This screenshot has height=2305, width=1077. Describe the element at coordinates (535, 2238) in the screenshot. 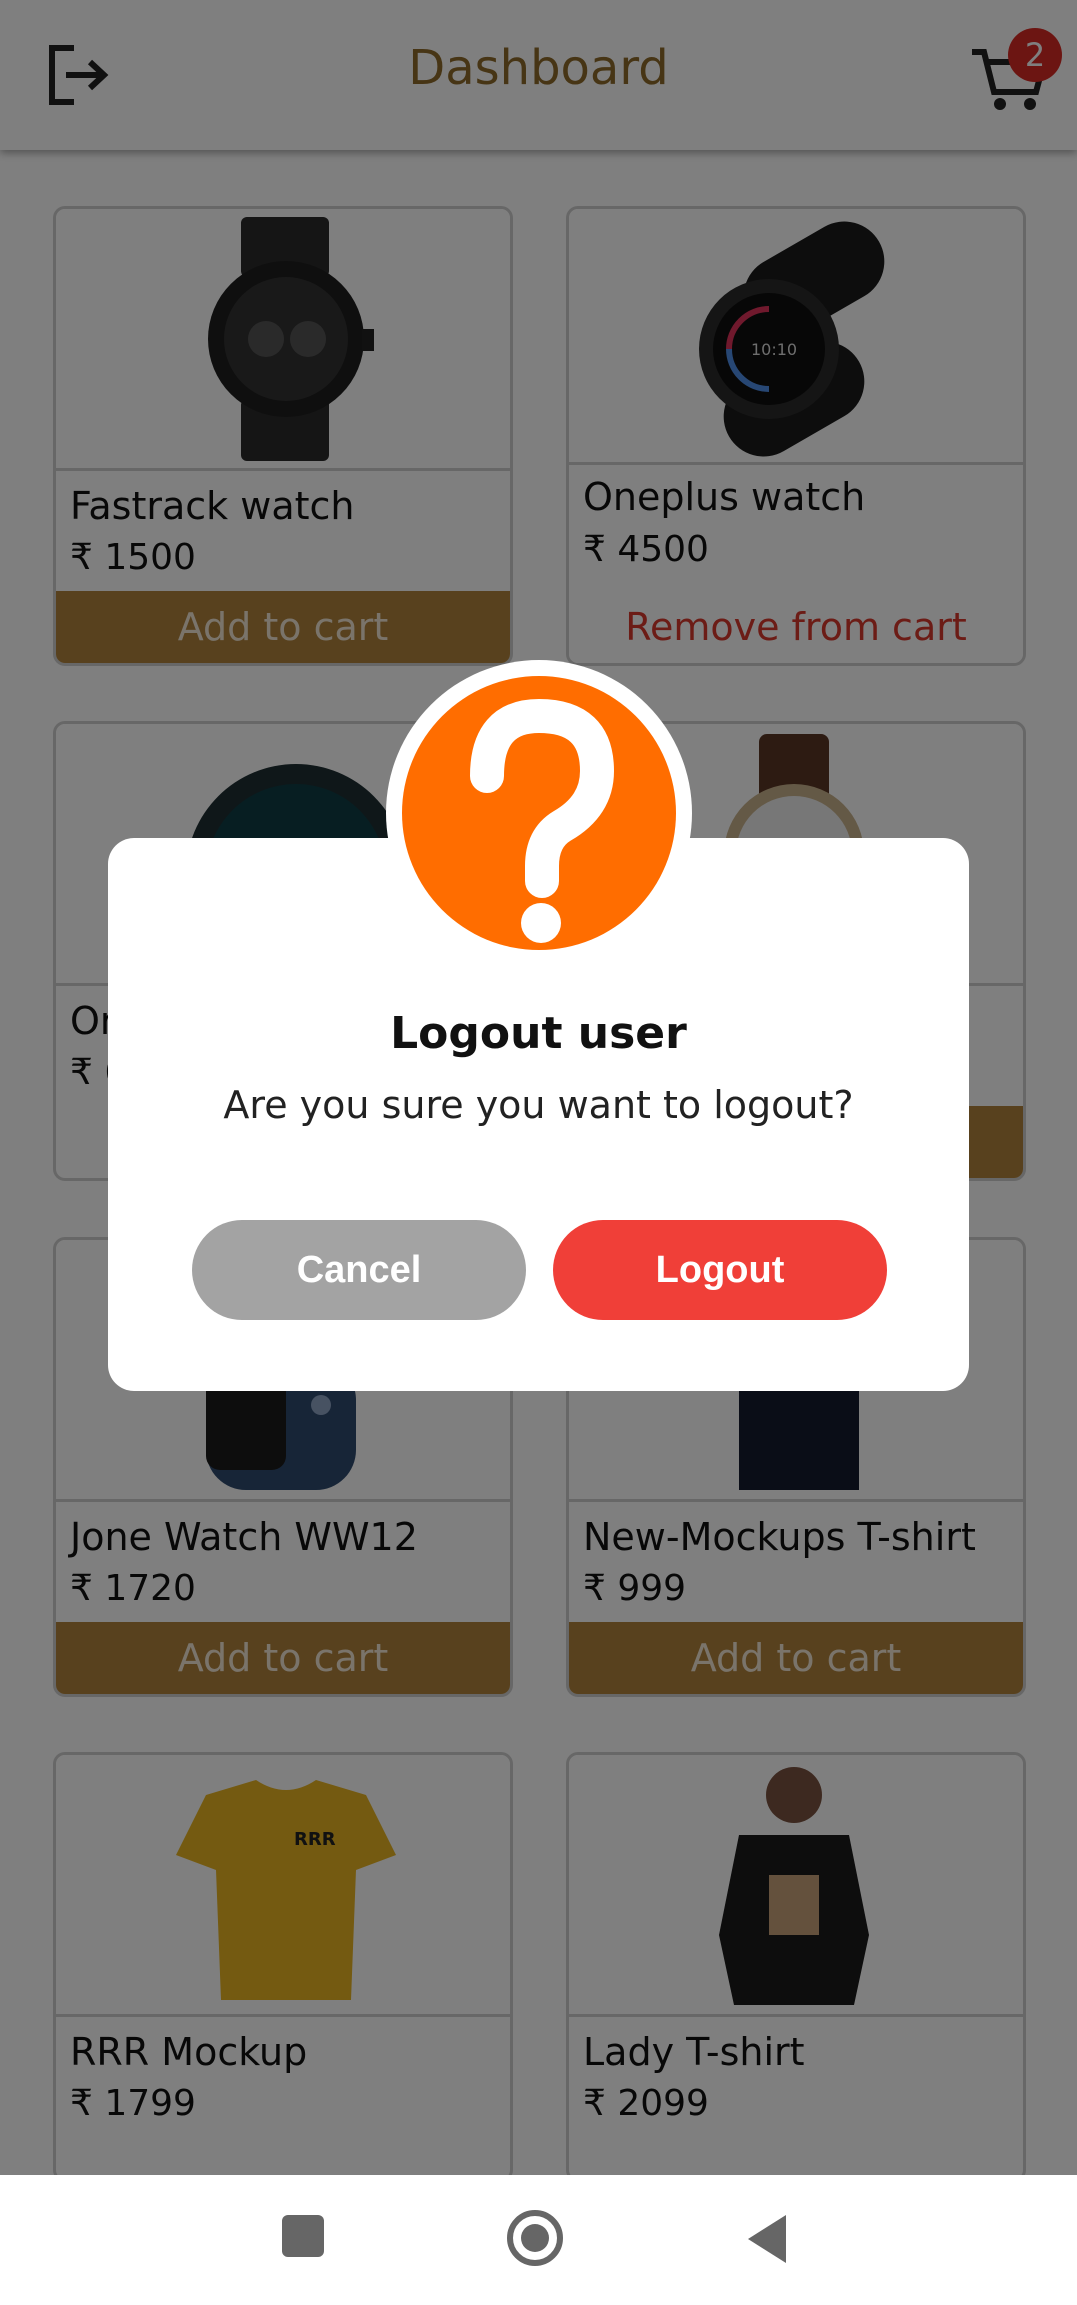

I see `home-icon` at that location.